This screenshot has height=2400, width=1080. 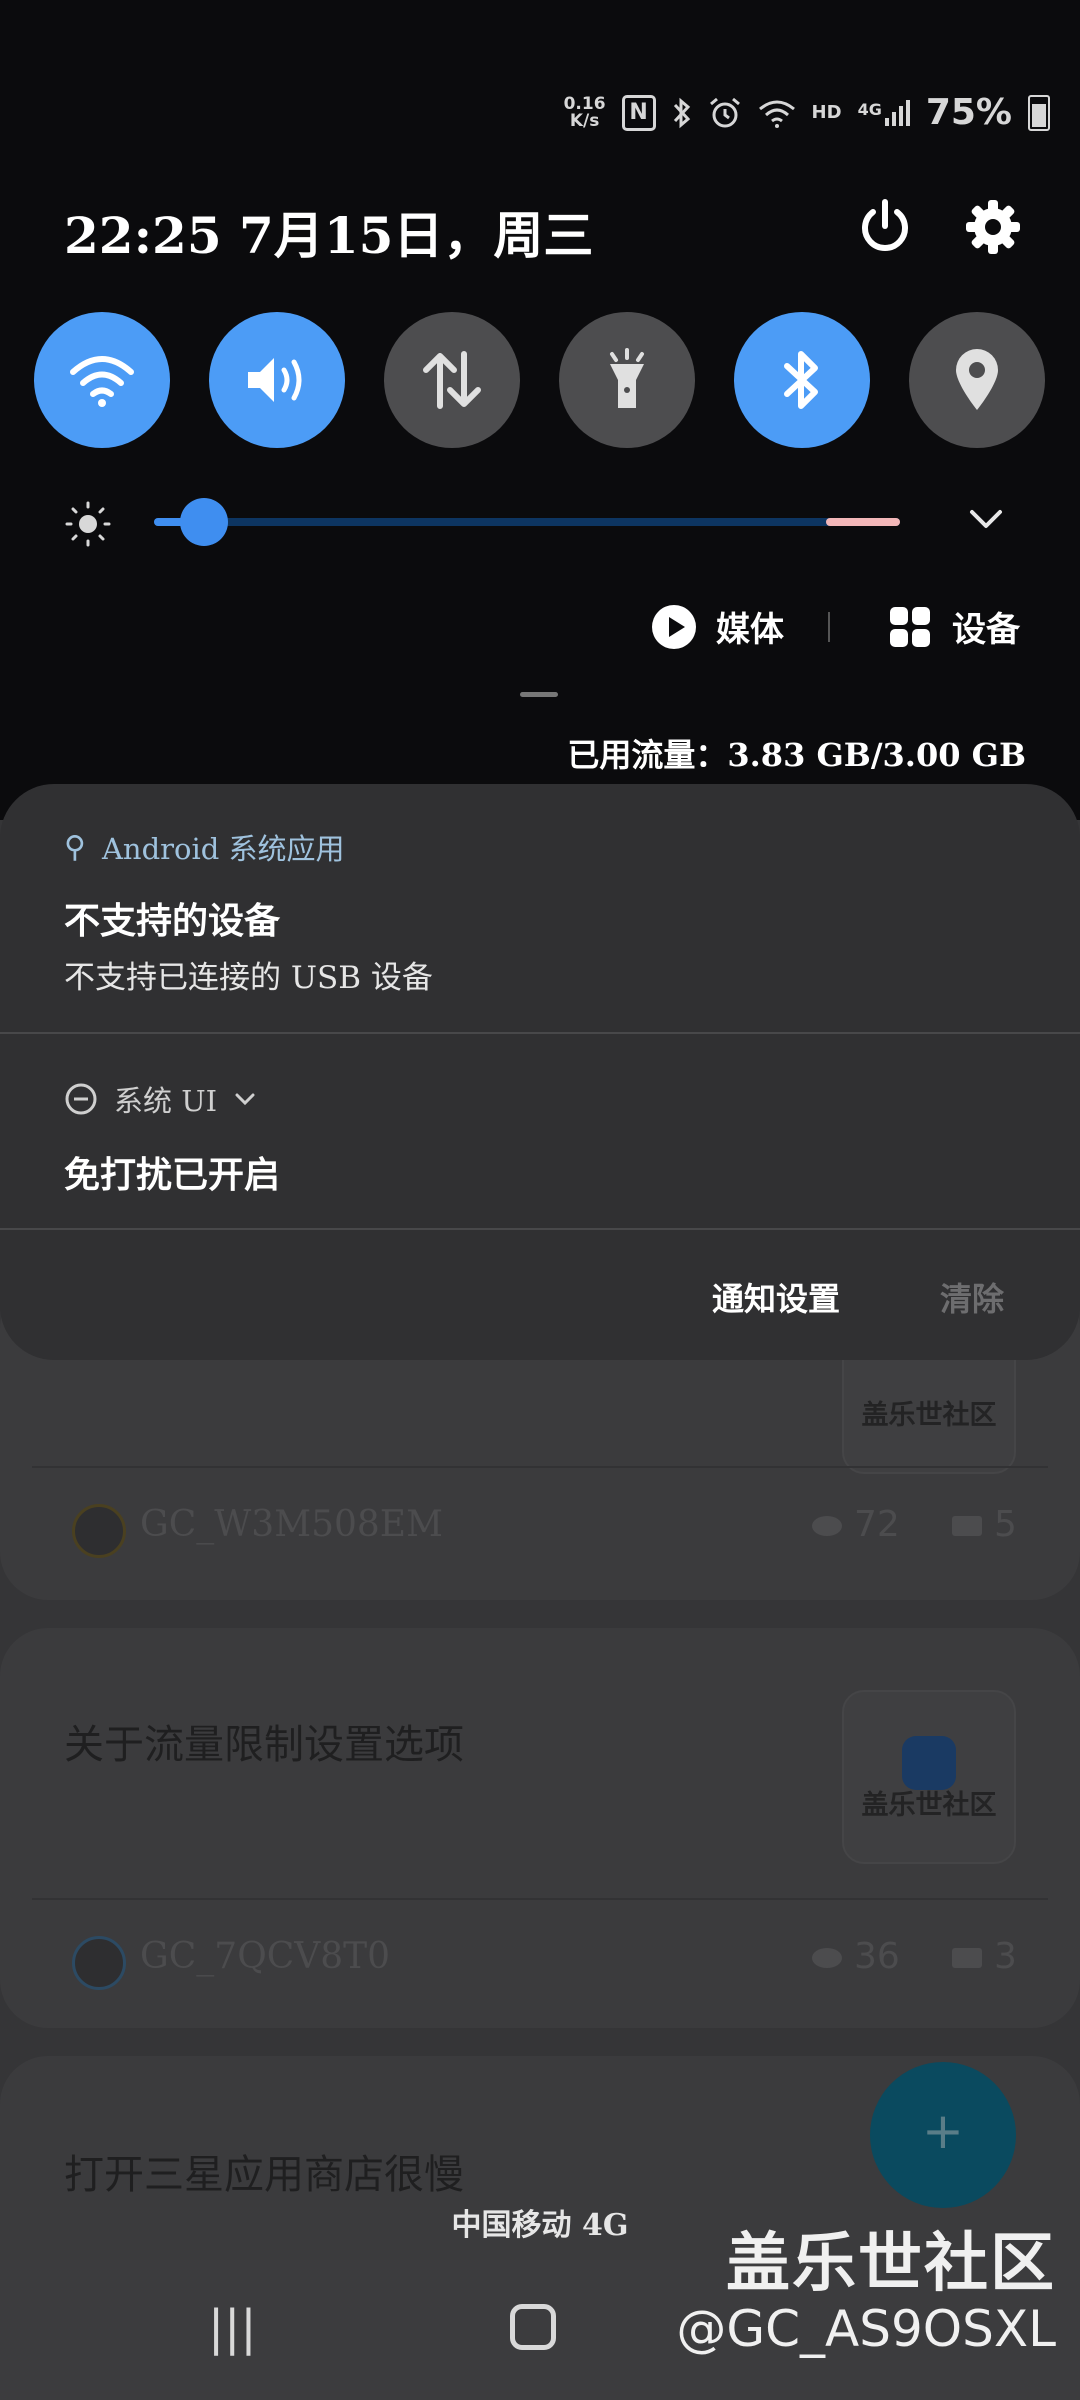 What do you see at coordinates (929, 1763) in the screenshot?
I see `community-logo-icon` at bounding box center [929, 1763].